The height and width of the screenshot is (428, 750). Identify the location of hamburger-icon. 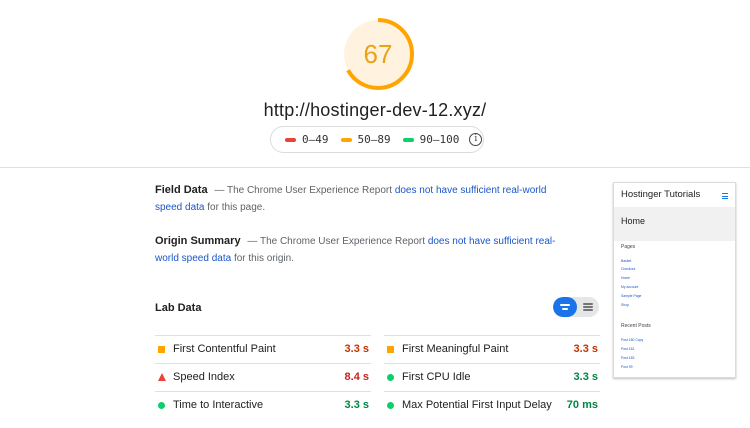
(725, 197).